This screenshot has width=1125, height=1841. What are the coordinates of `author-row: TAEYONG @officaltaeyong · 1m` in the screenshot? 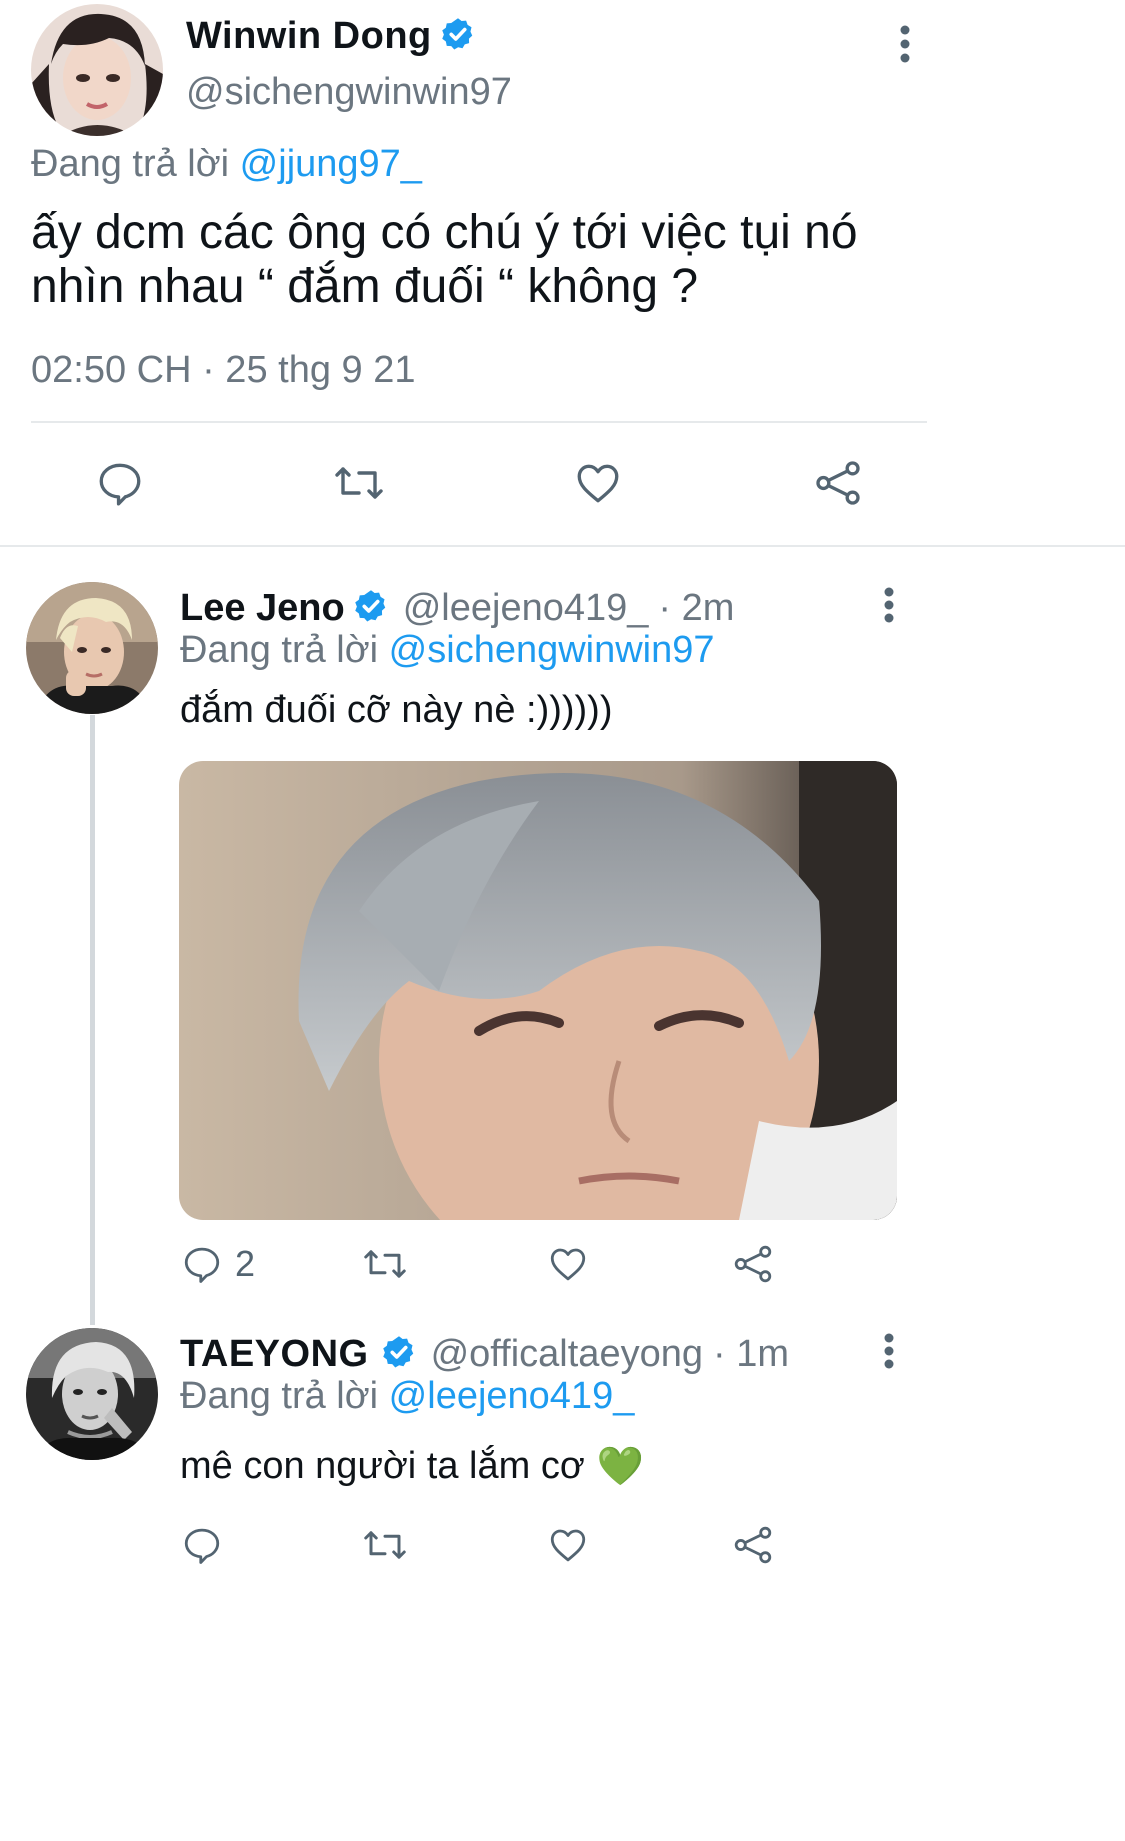 It's located at (484, 1354).